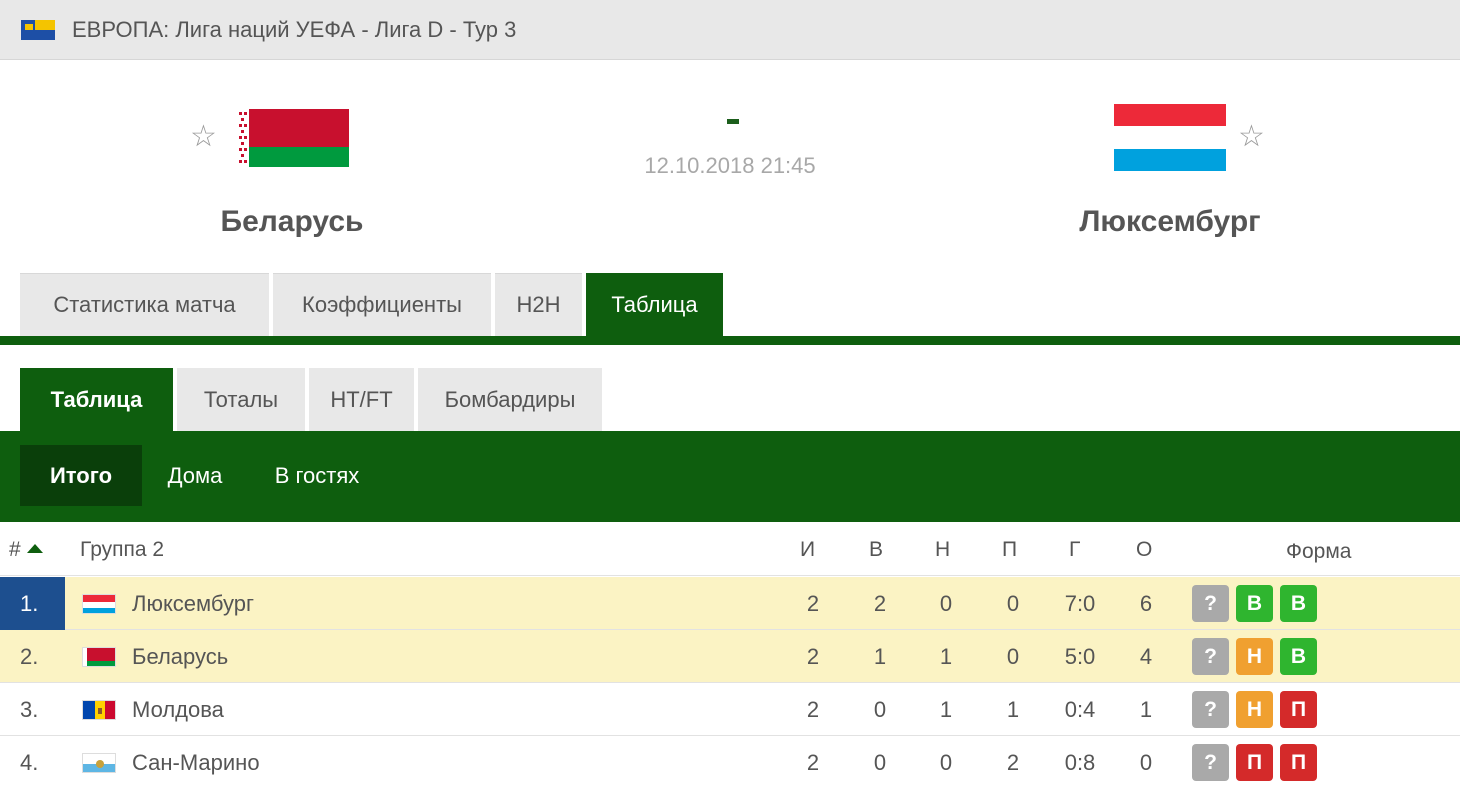  What do you see at coordinates (654, 304) in the screenshot?
I see `tab-table: Таблица` at bounding box center [654, 304].